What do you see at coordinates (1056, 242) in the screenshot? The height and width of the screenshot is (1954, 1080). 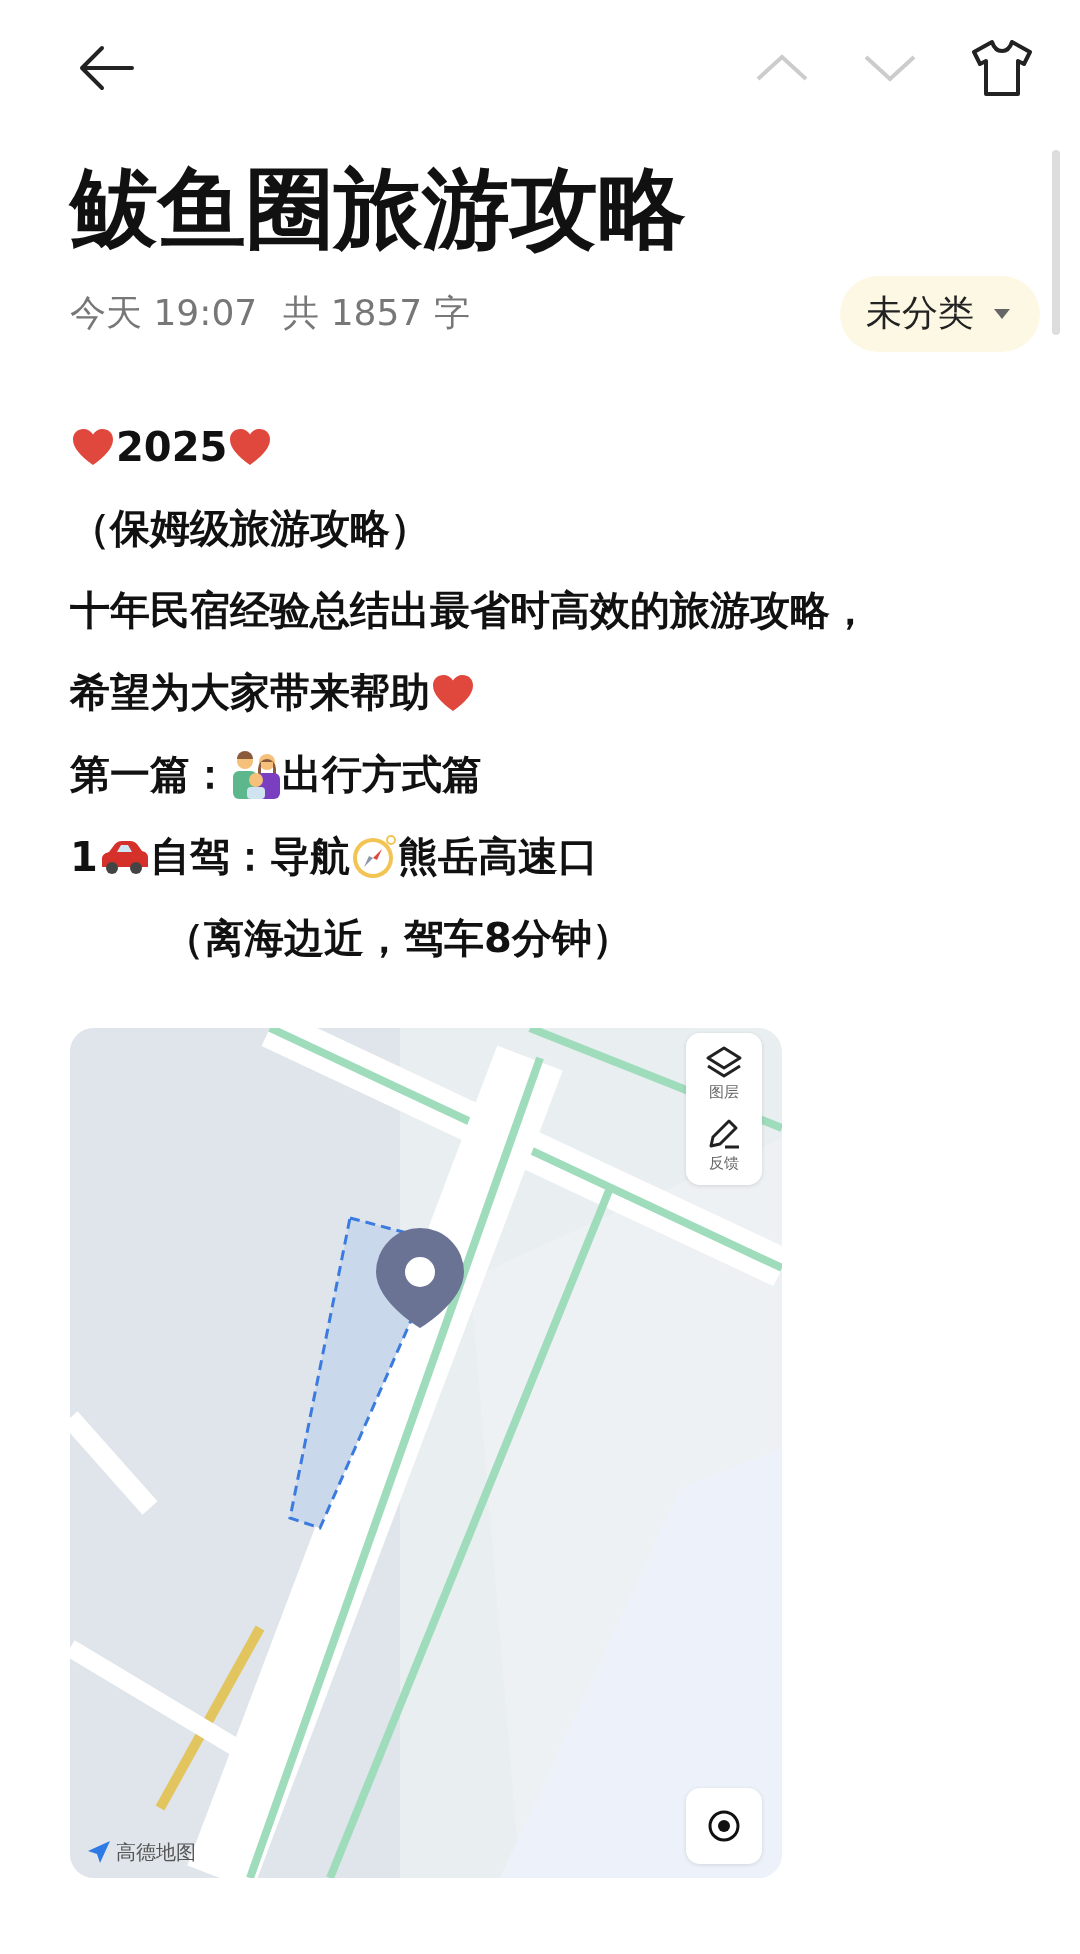 I see `scrollbar` at bounding box center [1056, 242].